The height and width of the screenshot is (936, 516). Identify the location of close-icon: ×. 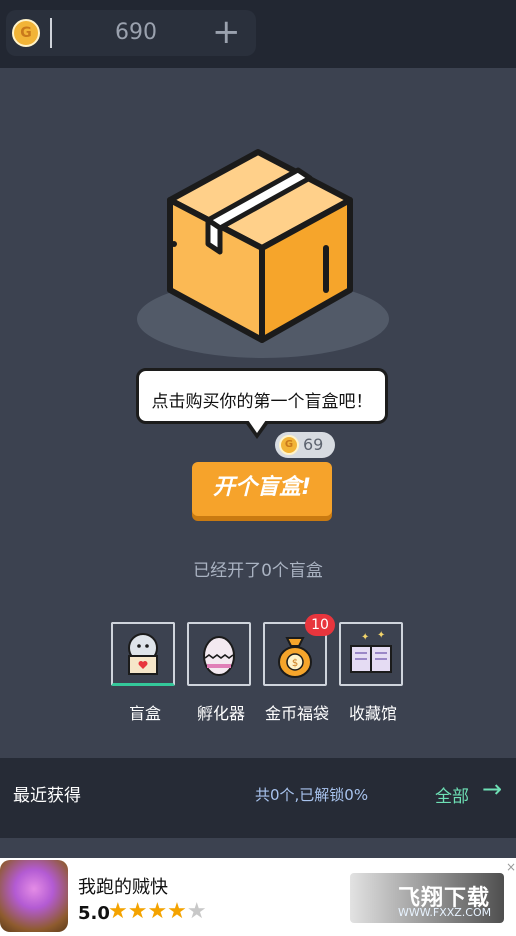
(511, 867).